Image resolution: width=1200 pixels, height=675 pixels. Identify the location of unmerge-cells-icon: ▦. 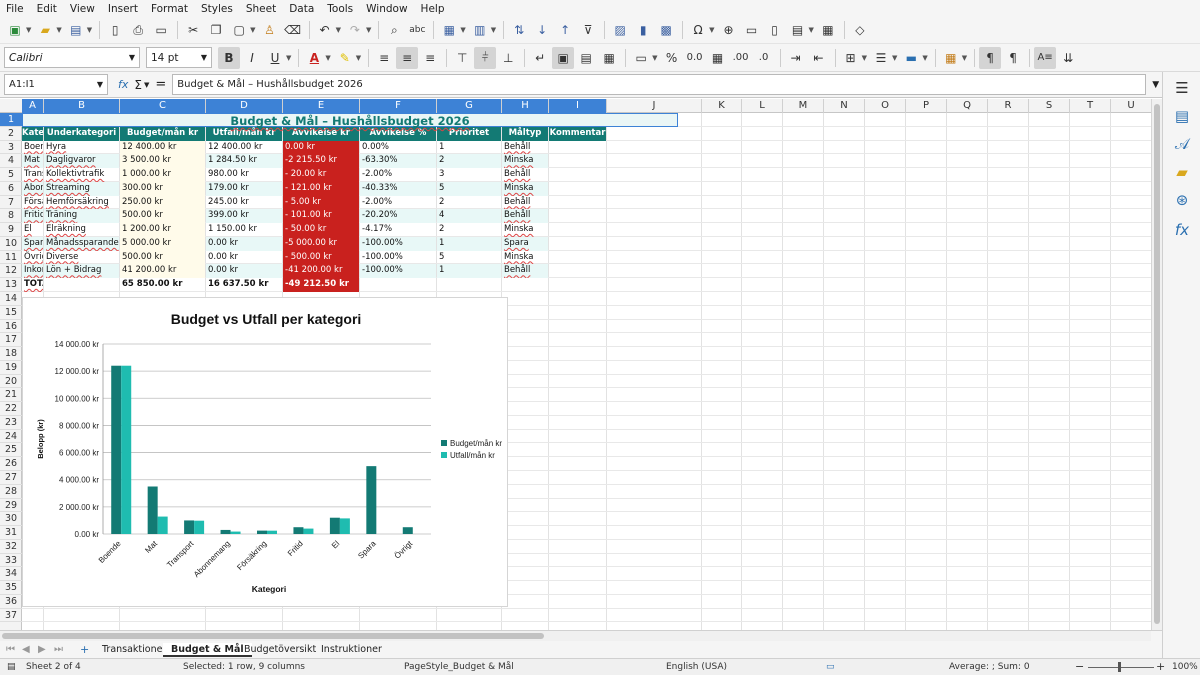
(609, 58).